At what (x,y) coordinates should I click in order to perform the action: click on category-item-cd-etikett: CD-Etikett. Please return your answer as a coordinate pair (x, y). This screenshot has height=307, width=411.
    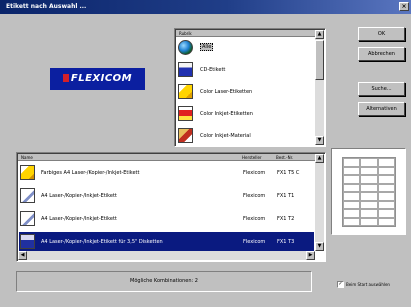
    Looking at the image, I should click on (248, 70).